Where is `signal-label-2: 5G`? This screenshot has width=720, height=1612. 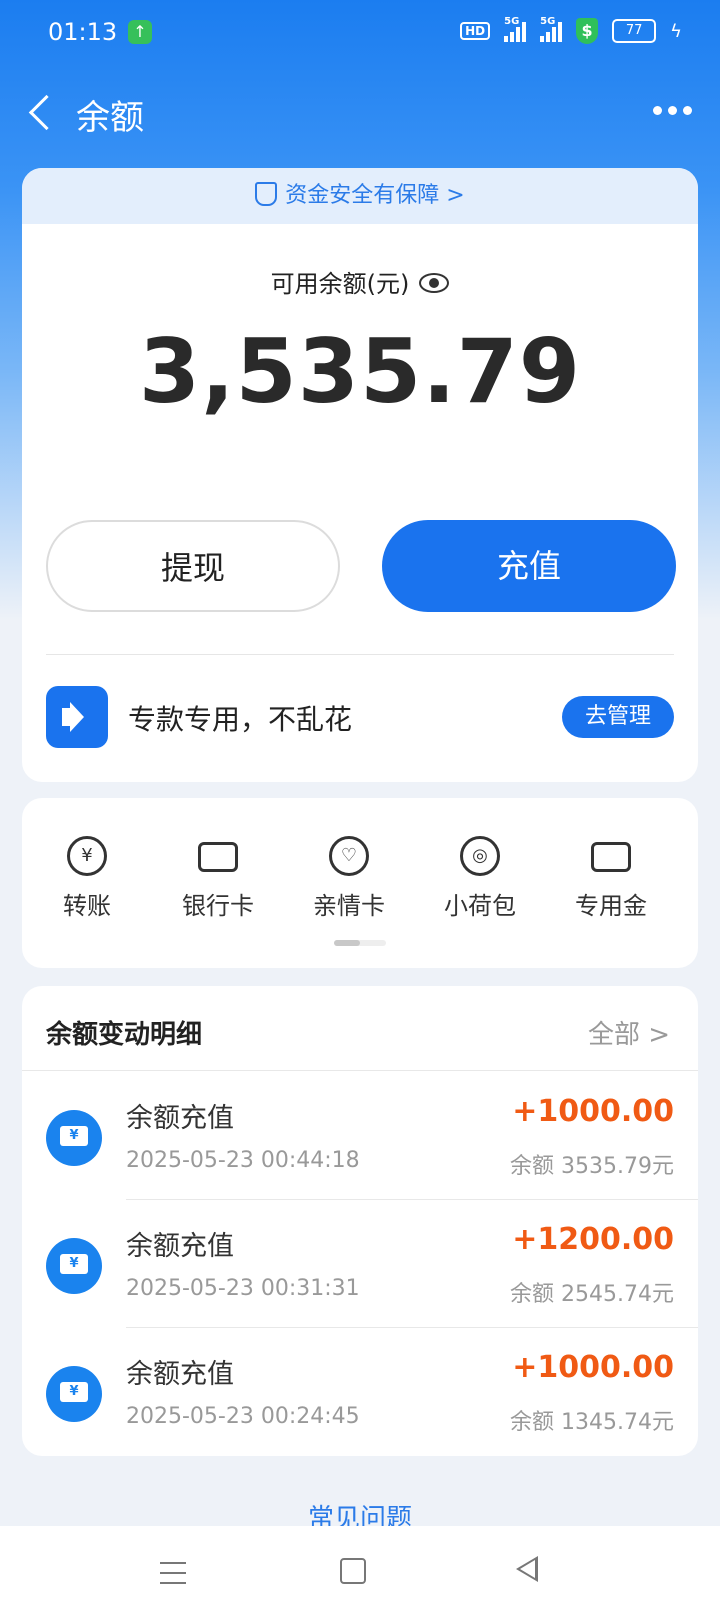
signal-label-2: 5G is located at coordinates (548, 21).